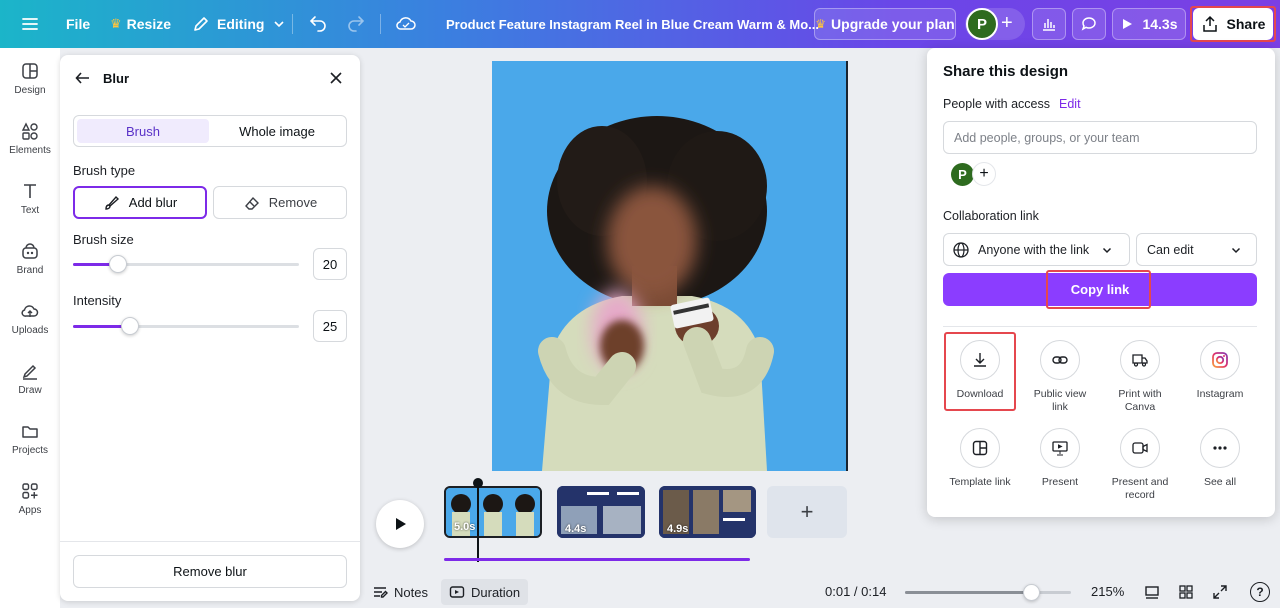 The image size is (1280, 608). I want to click on record-icon, so click(1140, 448).